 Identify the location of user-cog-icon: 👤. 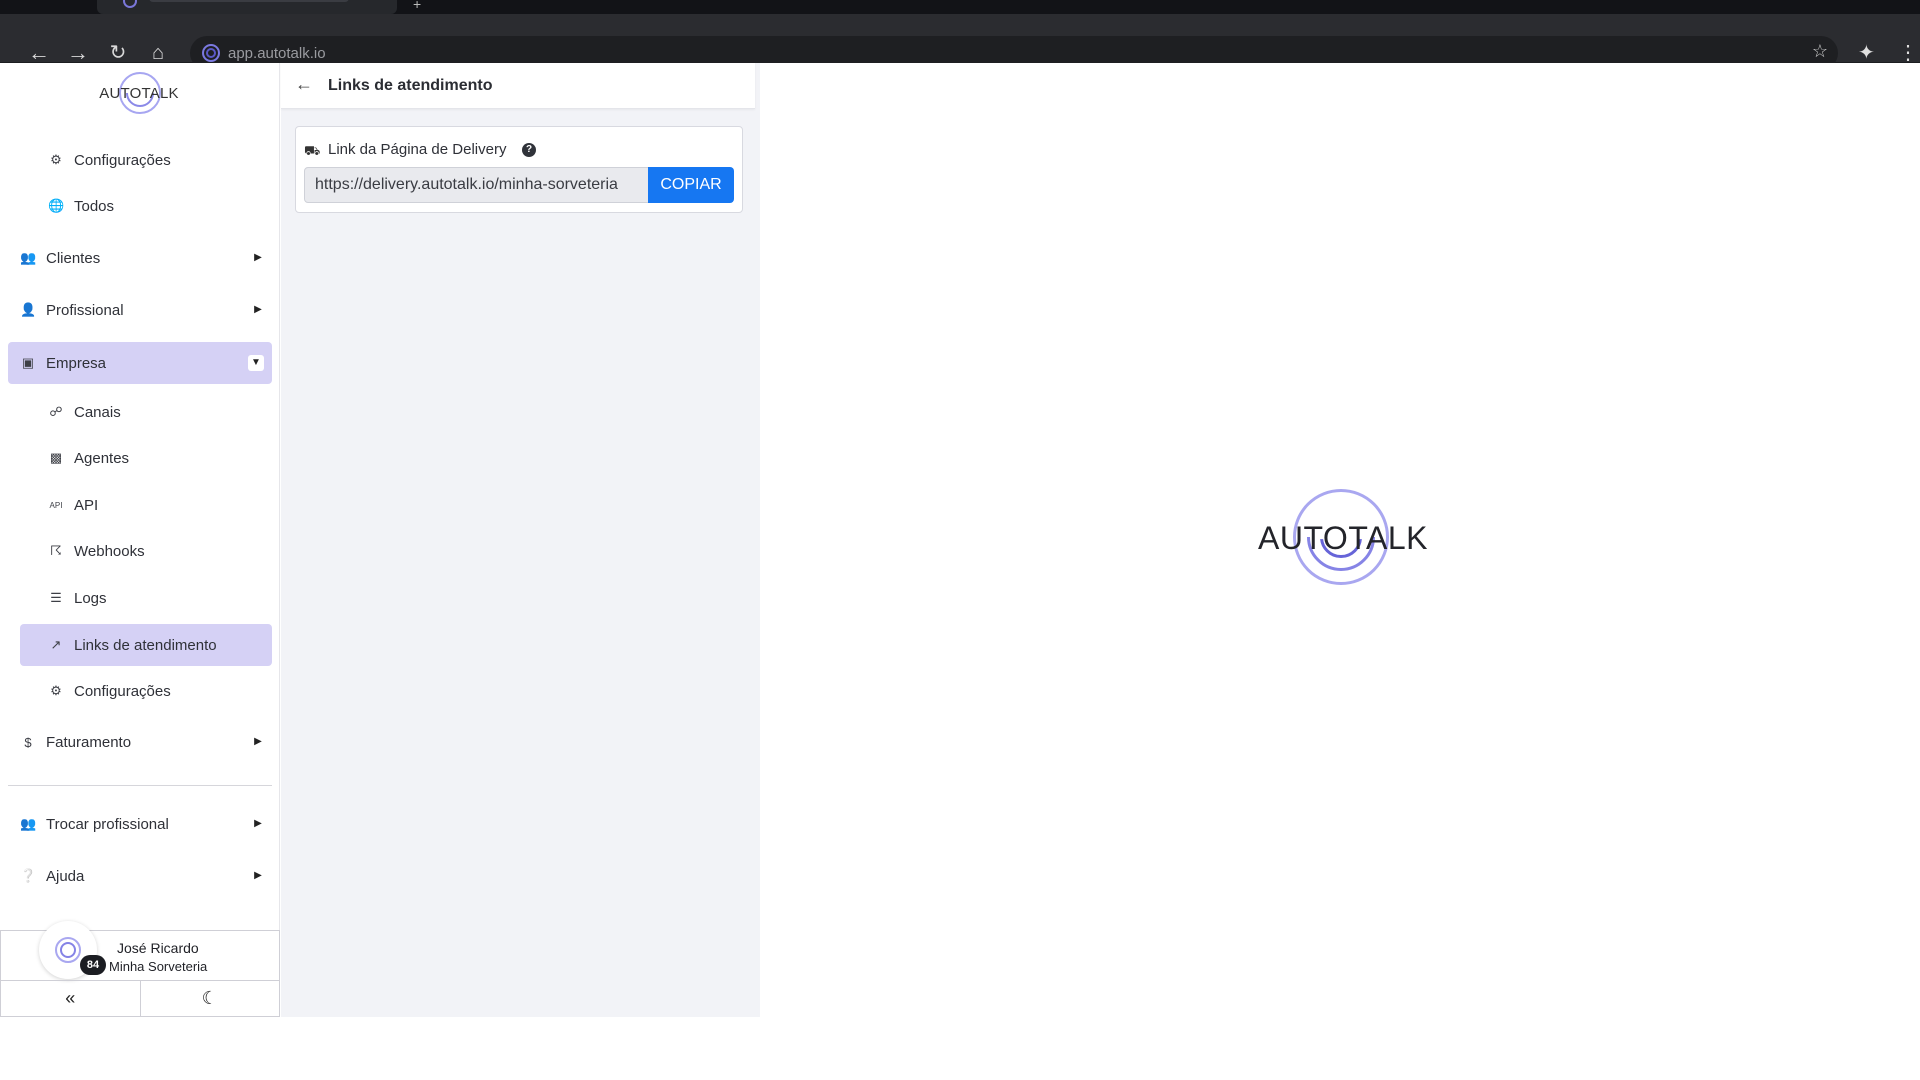
(28, 309).